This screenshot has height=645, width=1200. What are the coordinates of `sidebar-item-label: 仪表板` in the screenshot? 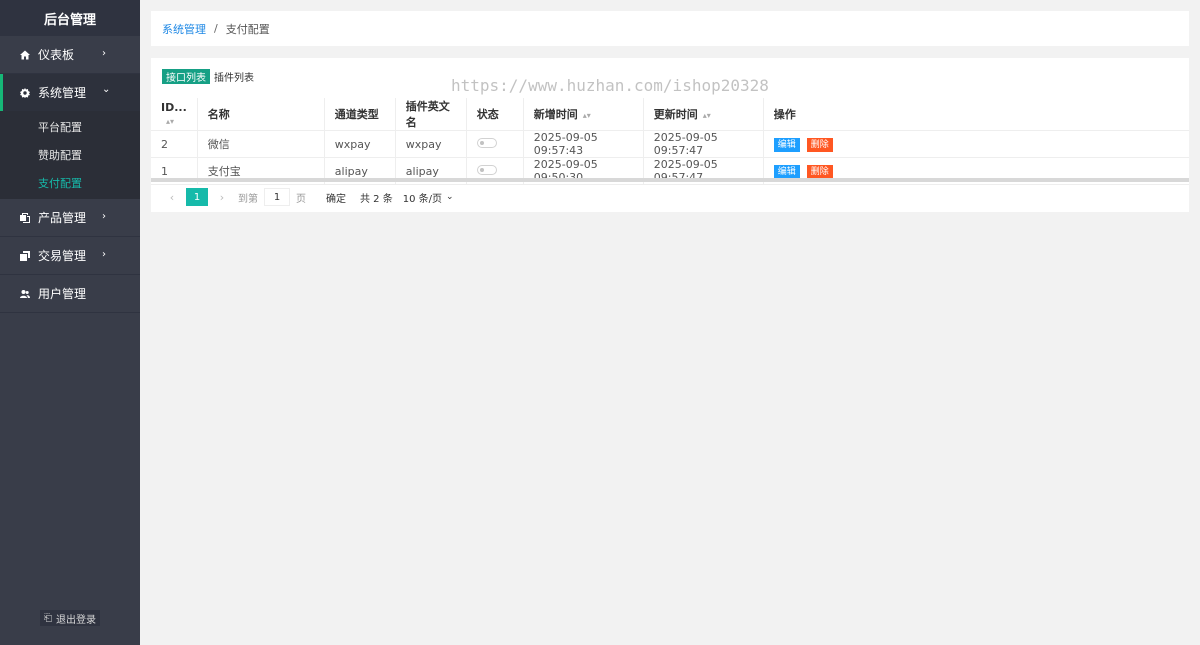 It's located at (56, 55).